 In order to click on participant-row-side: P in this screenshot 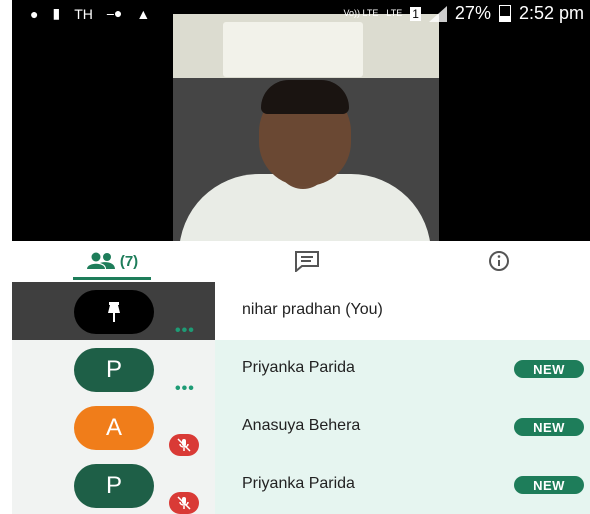, I will do `click(113, 485)`.